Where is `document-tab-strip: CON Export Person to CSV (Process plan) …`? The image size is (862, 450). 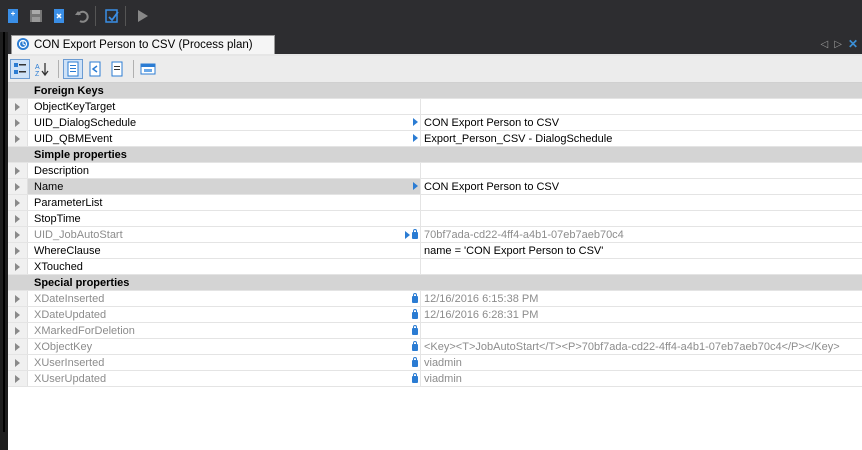 document-tab-strip: CON Export Person to CSV (Process plan) … is located at coordinates (435, 44).